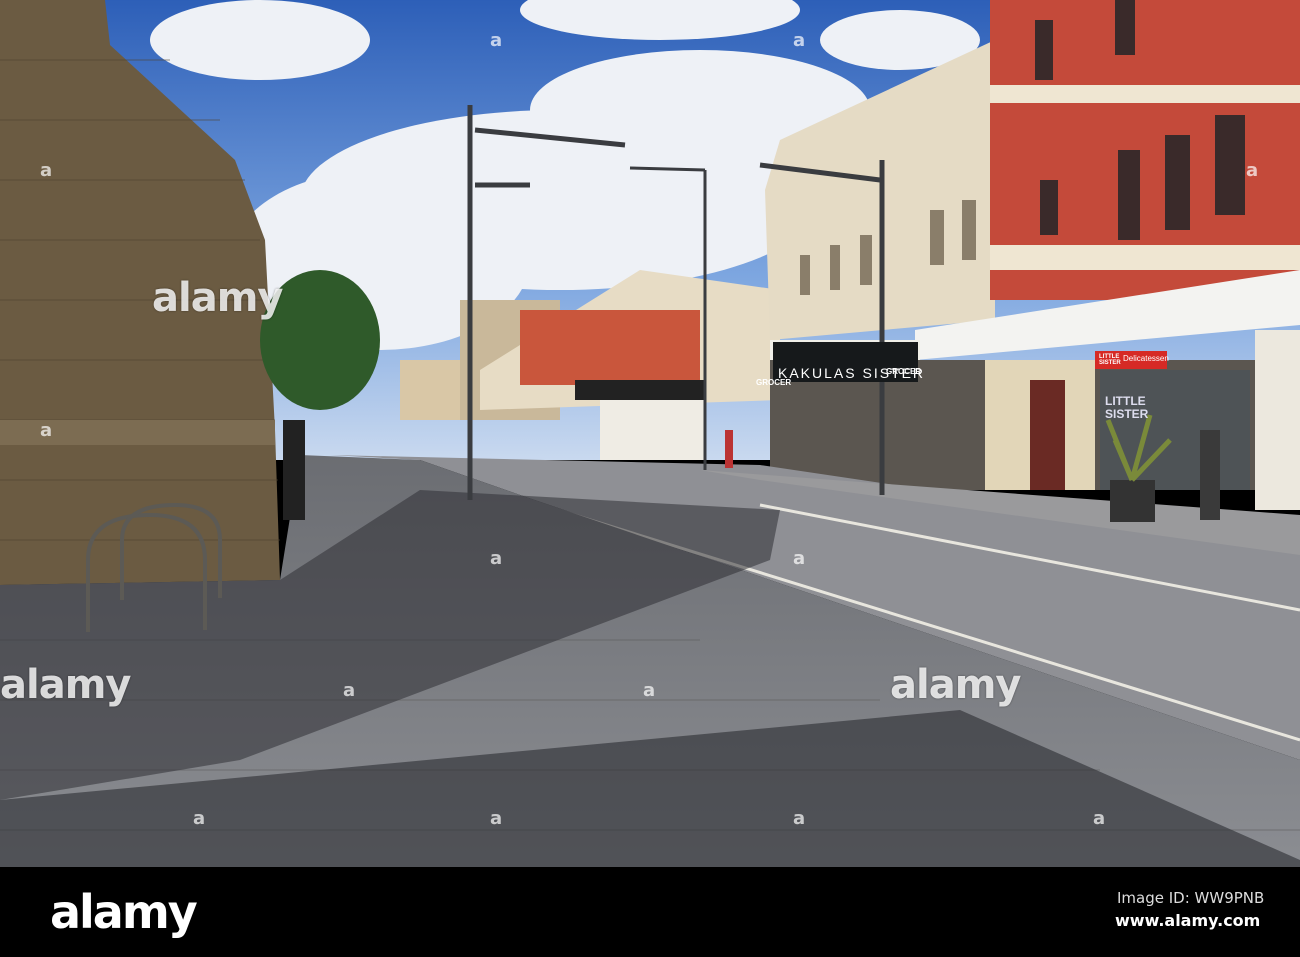  Describe the element at coordinates (904, 371) in the screenshot. I see `grocer-sign: GROCER` at that location.